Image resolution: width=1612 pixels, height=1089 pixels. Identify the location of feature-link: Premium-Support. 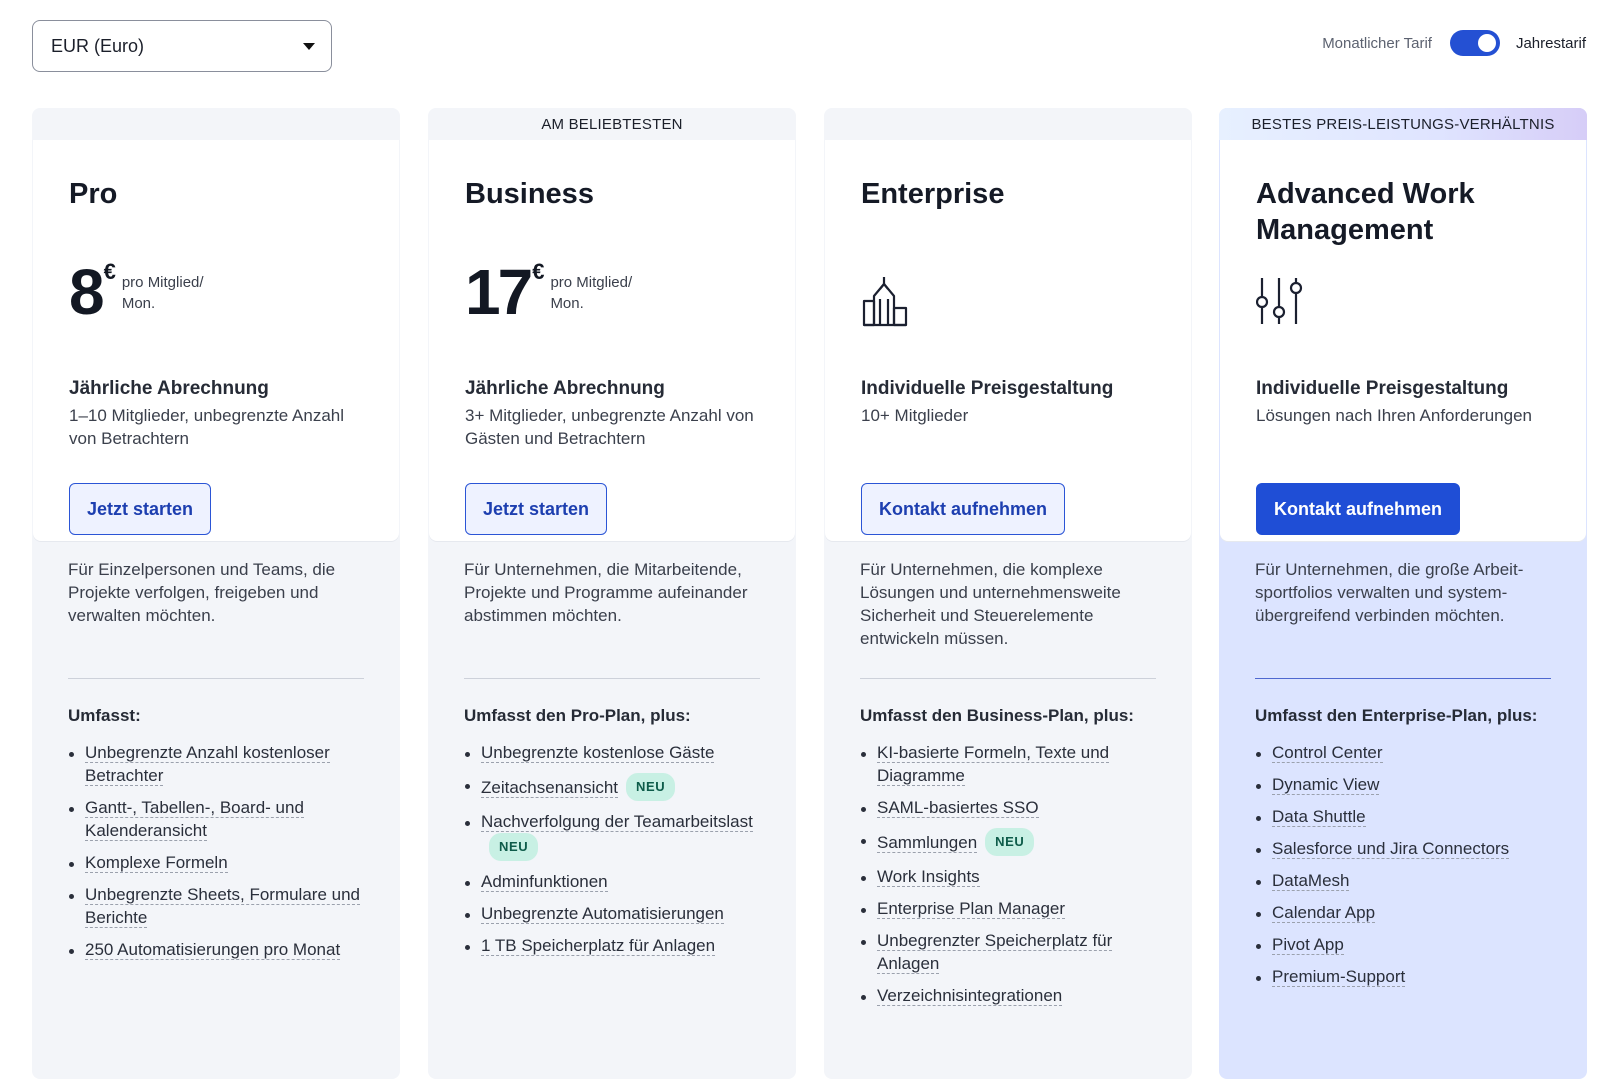
(1339, 977).